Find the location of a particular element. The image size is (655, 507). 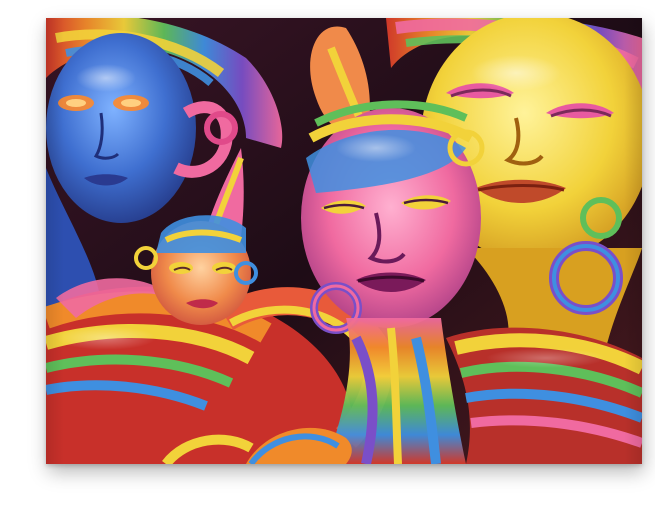

right-swirls is located at coordinates (544, 395).